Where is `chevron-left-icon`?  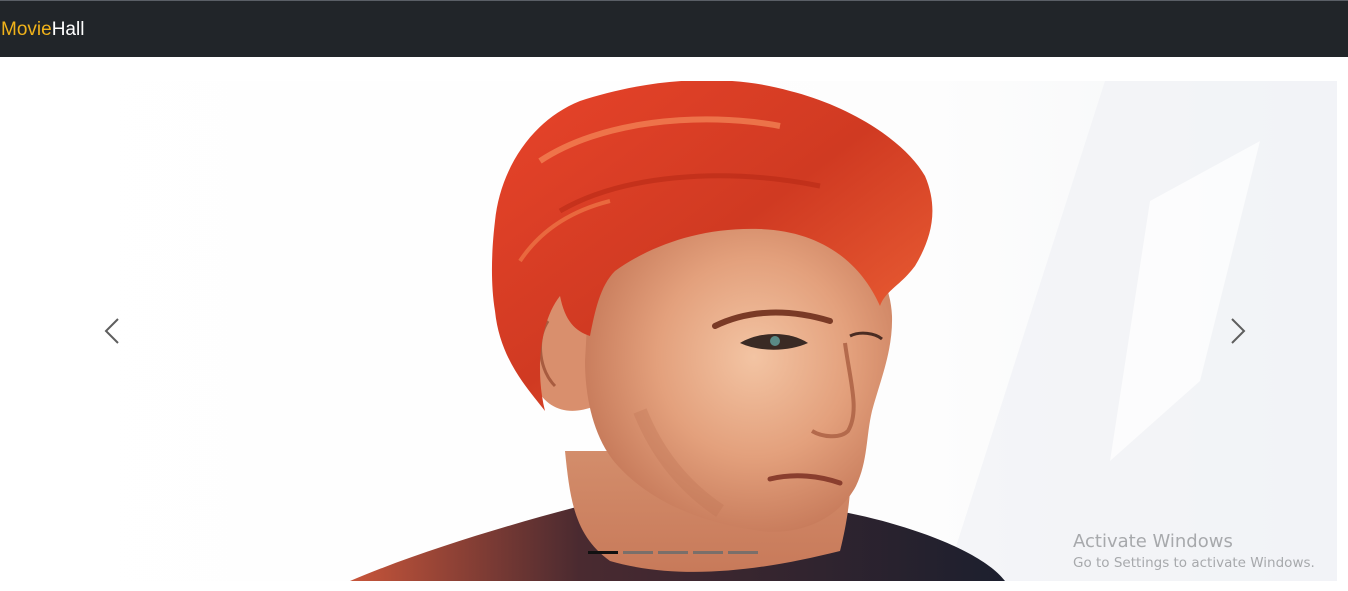
chevron-left-icon is located at coordinates (111, 331).